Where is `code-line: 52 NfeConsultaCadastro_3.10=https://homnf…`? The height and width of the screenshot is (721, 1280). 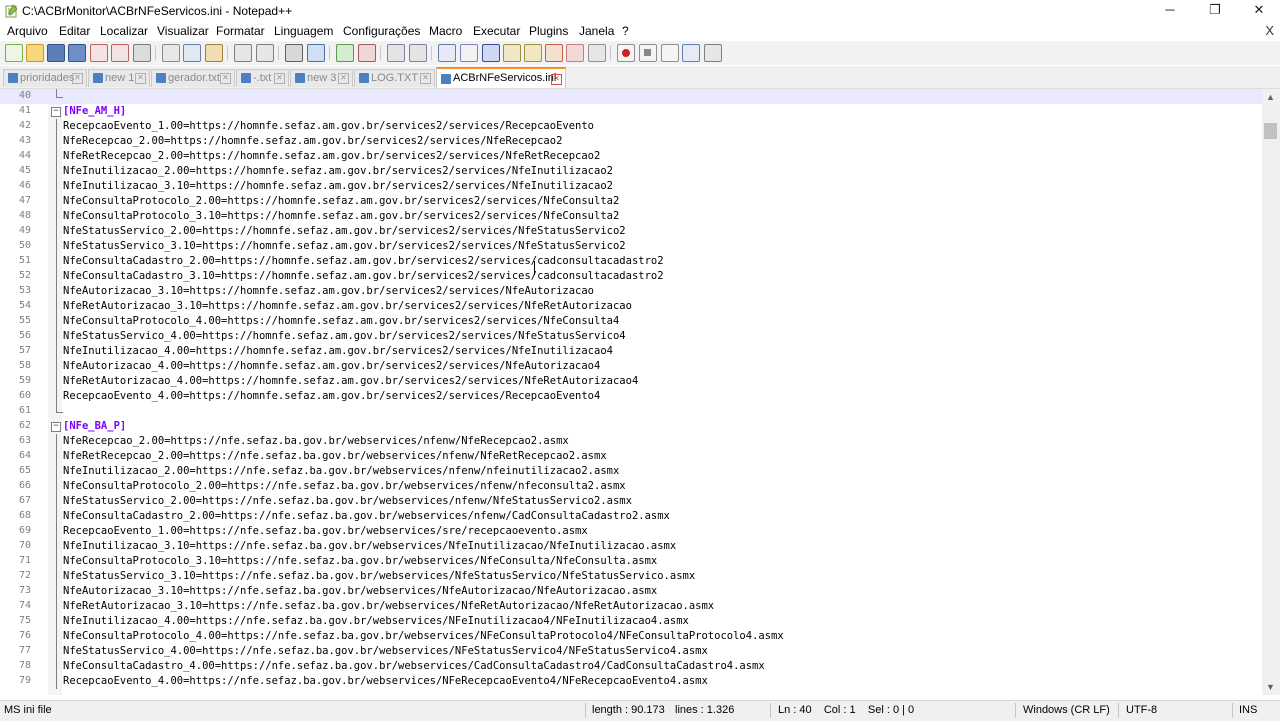
code-line: 52 NfeConsultaCadastro_3.10=https://homnf… is located at coordinates (631, 276).